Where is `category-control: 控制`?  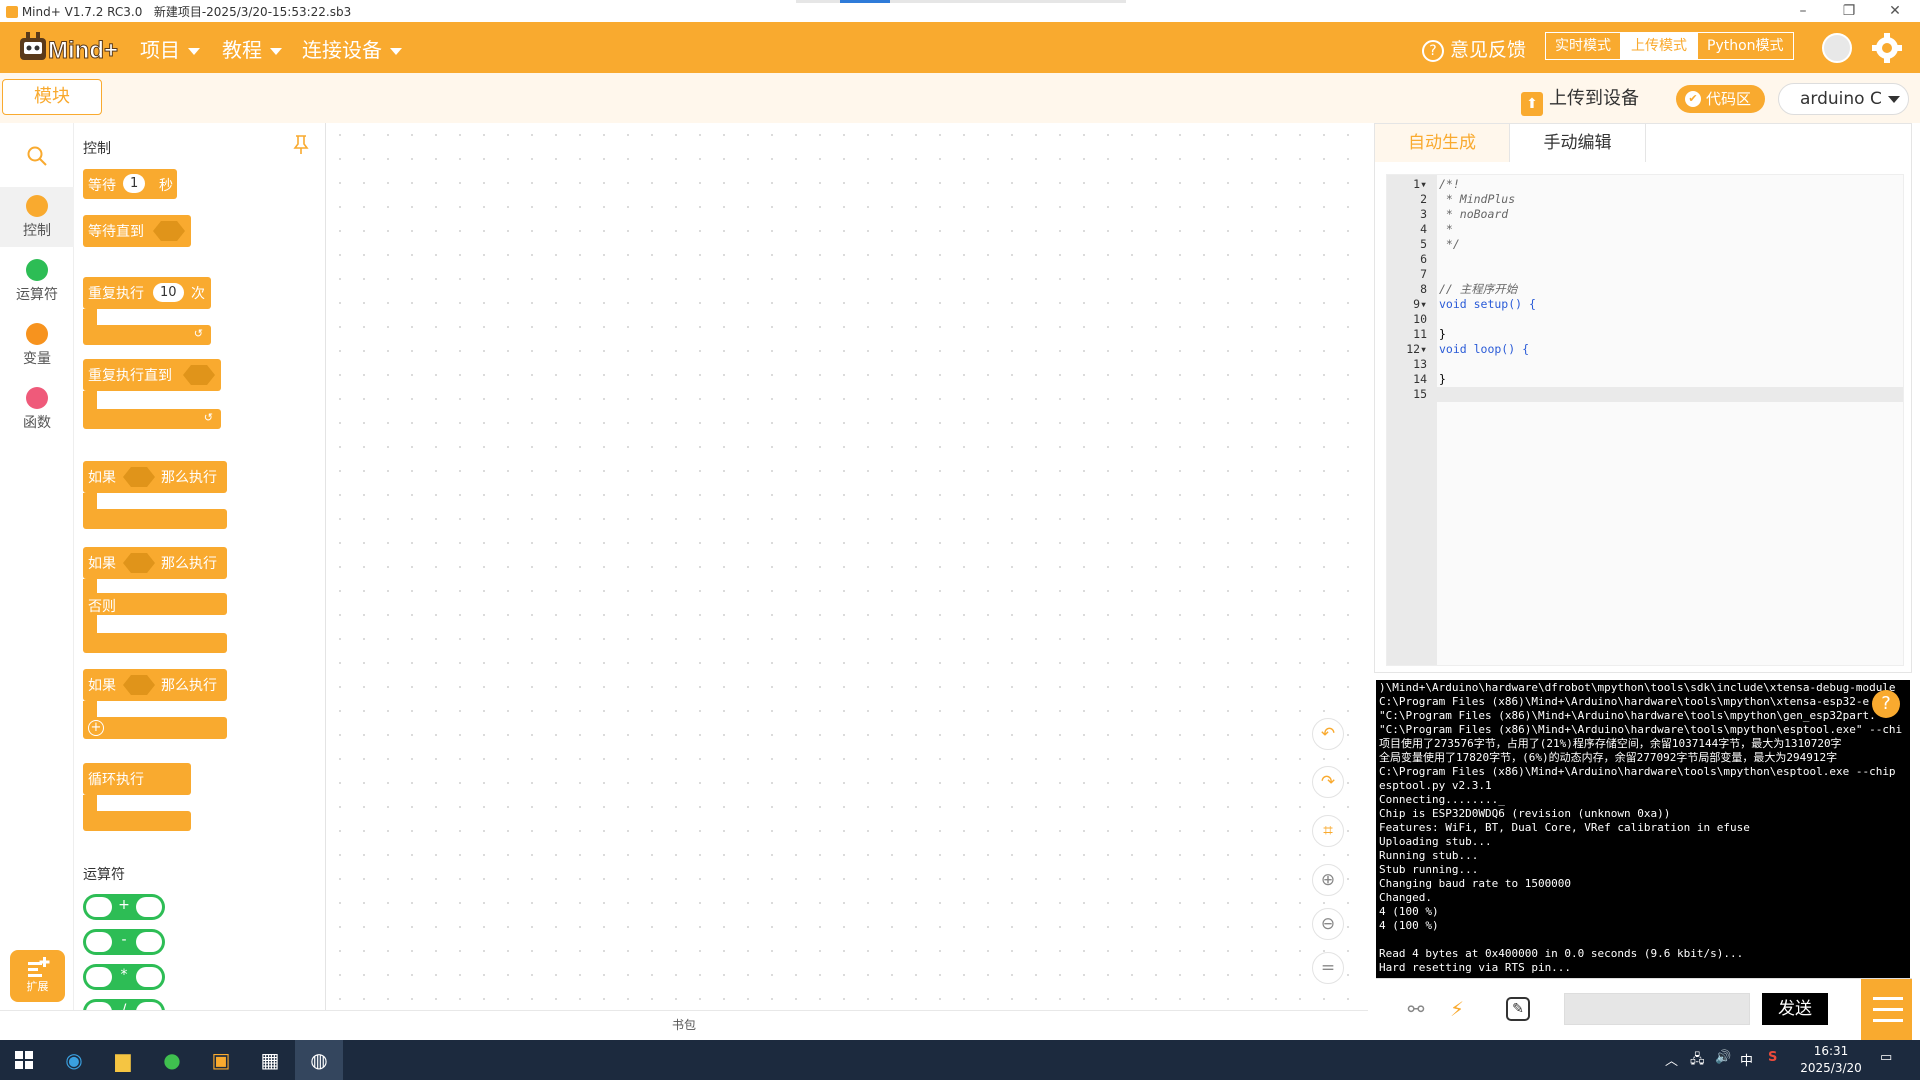 category-control: 控制 is located at coordinates (37, 217).